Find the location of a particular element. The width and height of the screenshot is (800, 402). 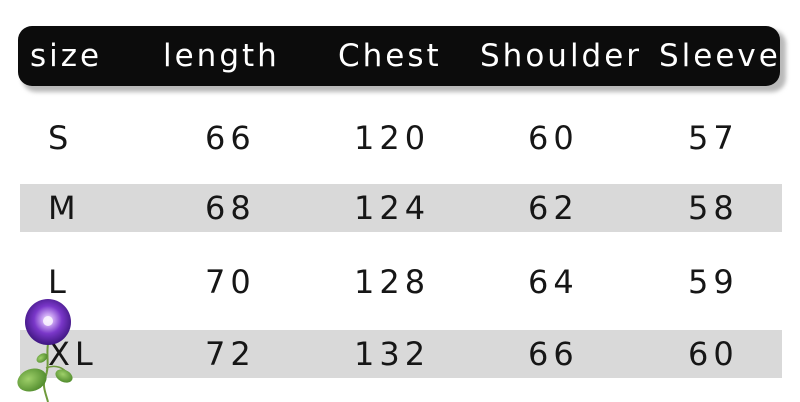

header-length: length is located at coordinates (221, 56).